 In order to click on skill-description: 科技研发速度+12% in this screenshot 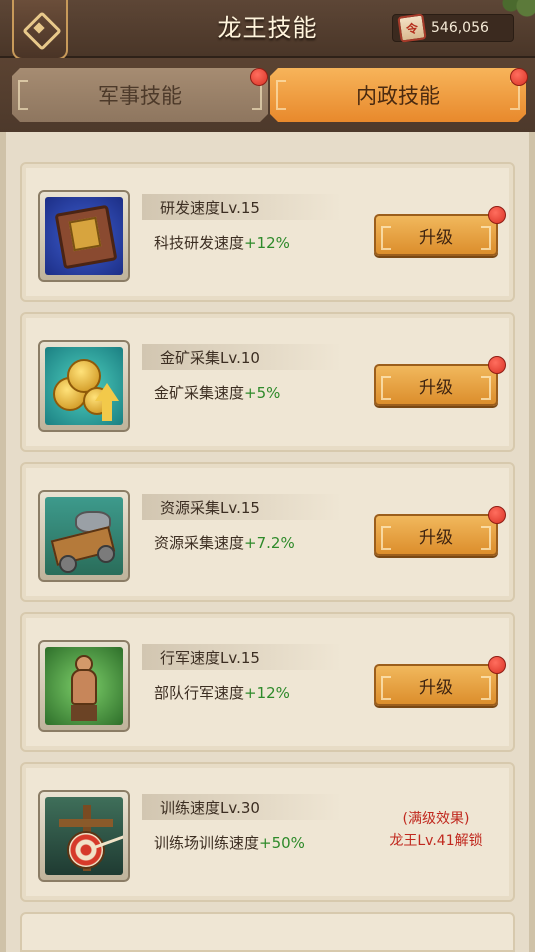, I will do `click(222, 242)`.